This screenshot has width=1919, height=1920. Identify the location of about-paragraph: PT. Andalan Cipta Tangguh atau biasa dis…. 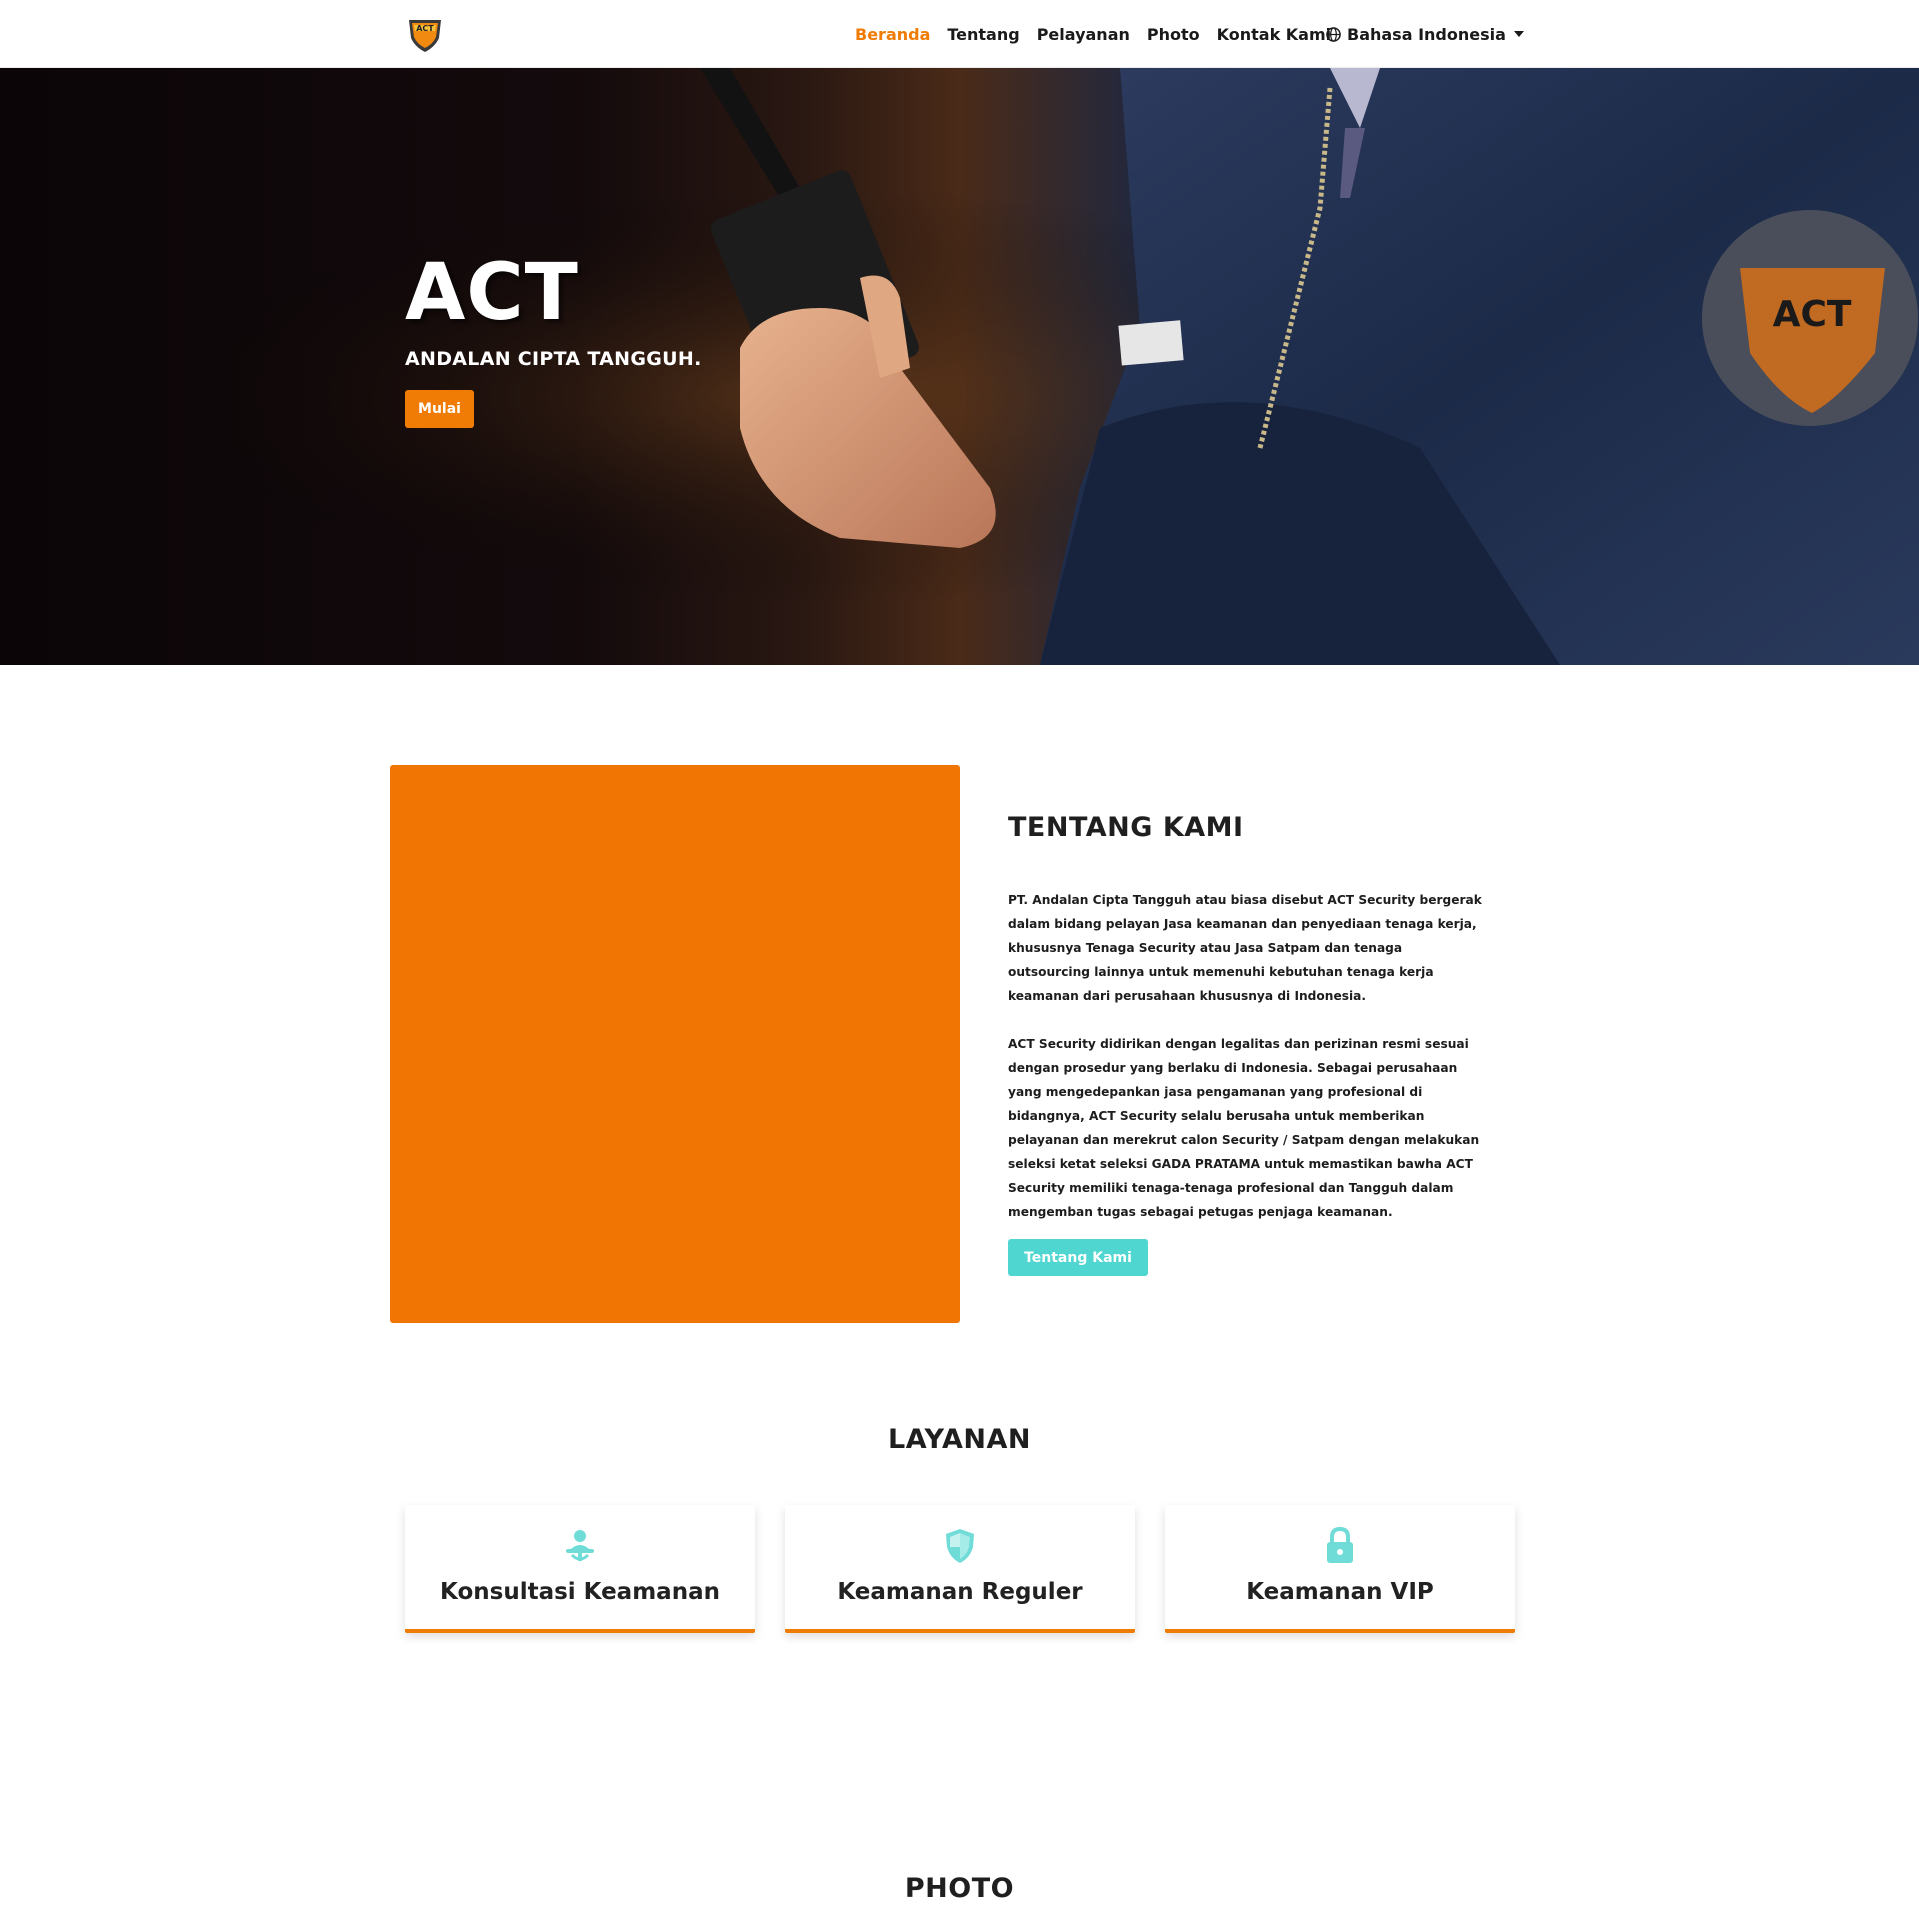
(1245, 948).